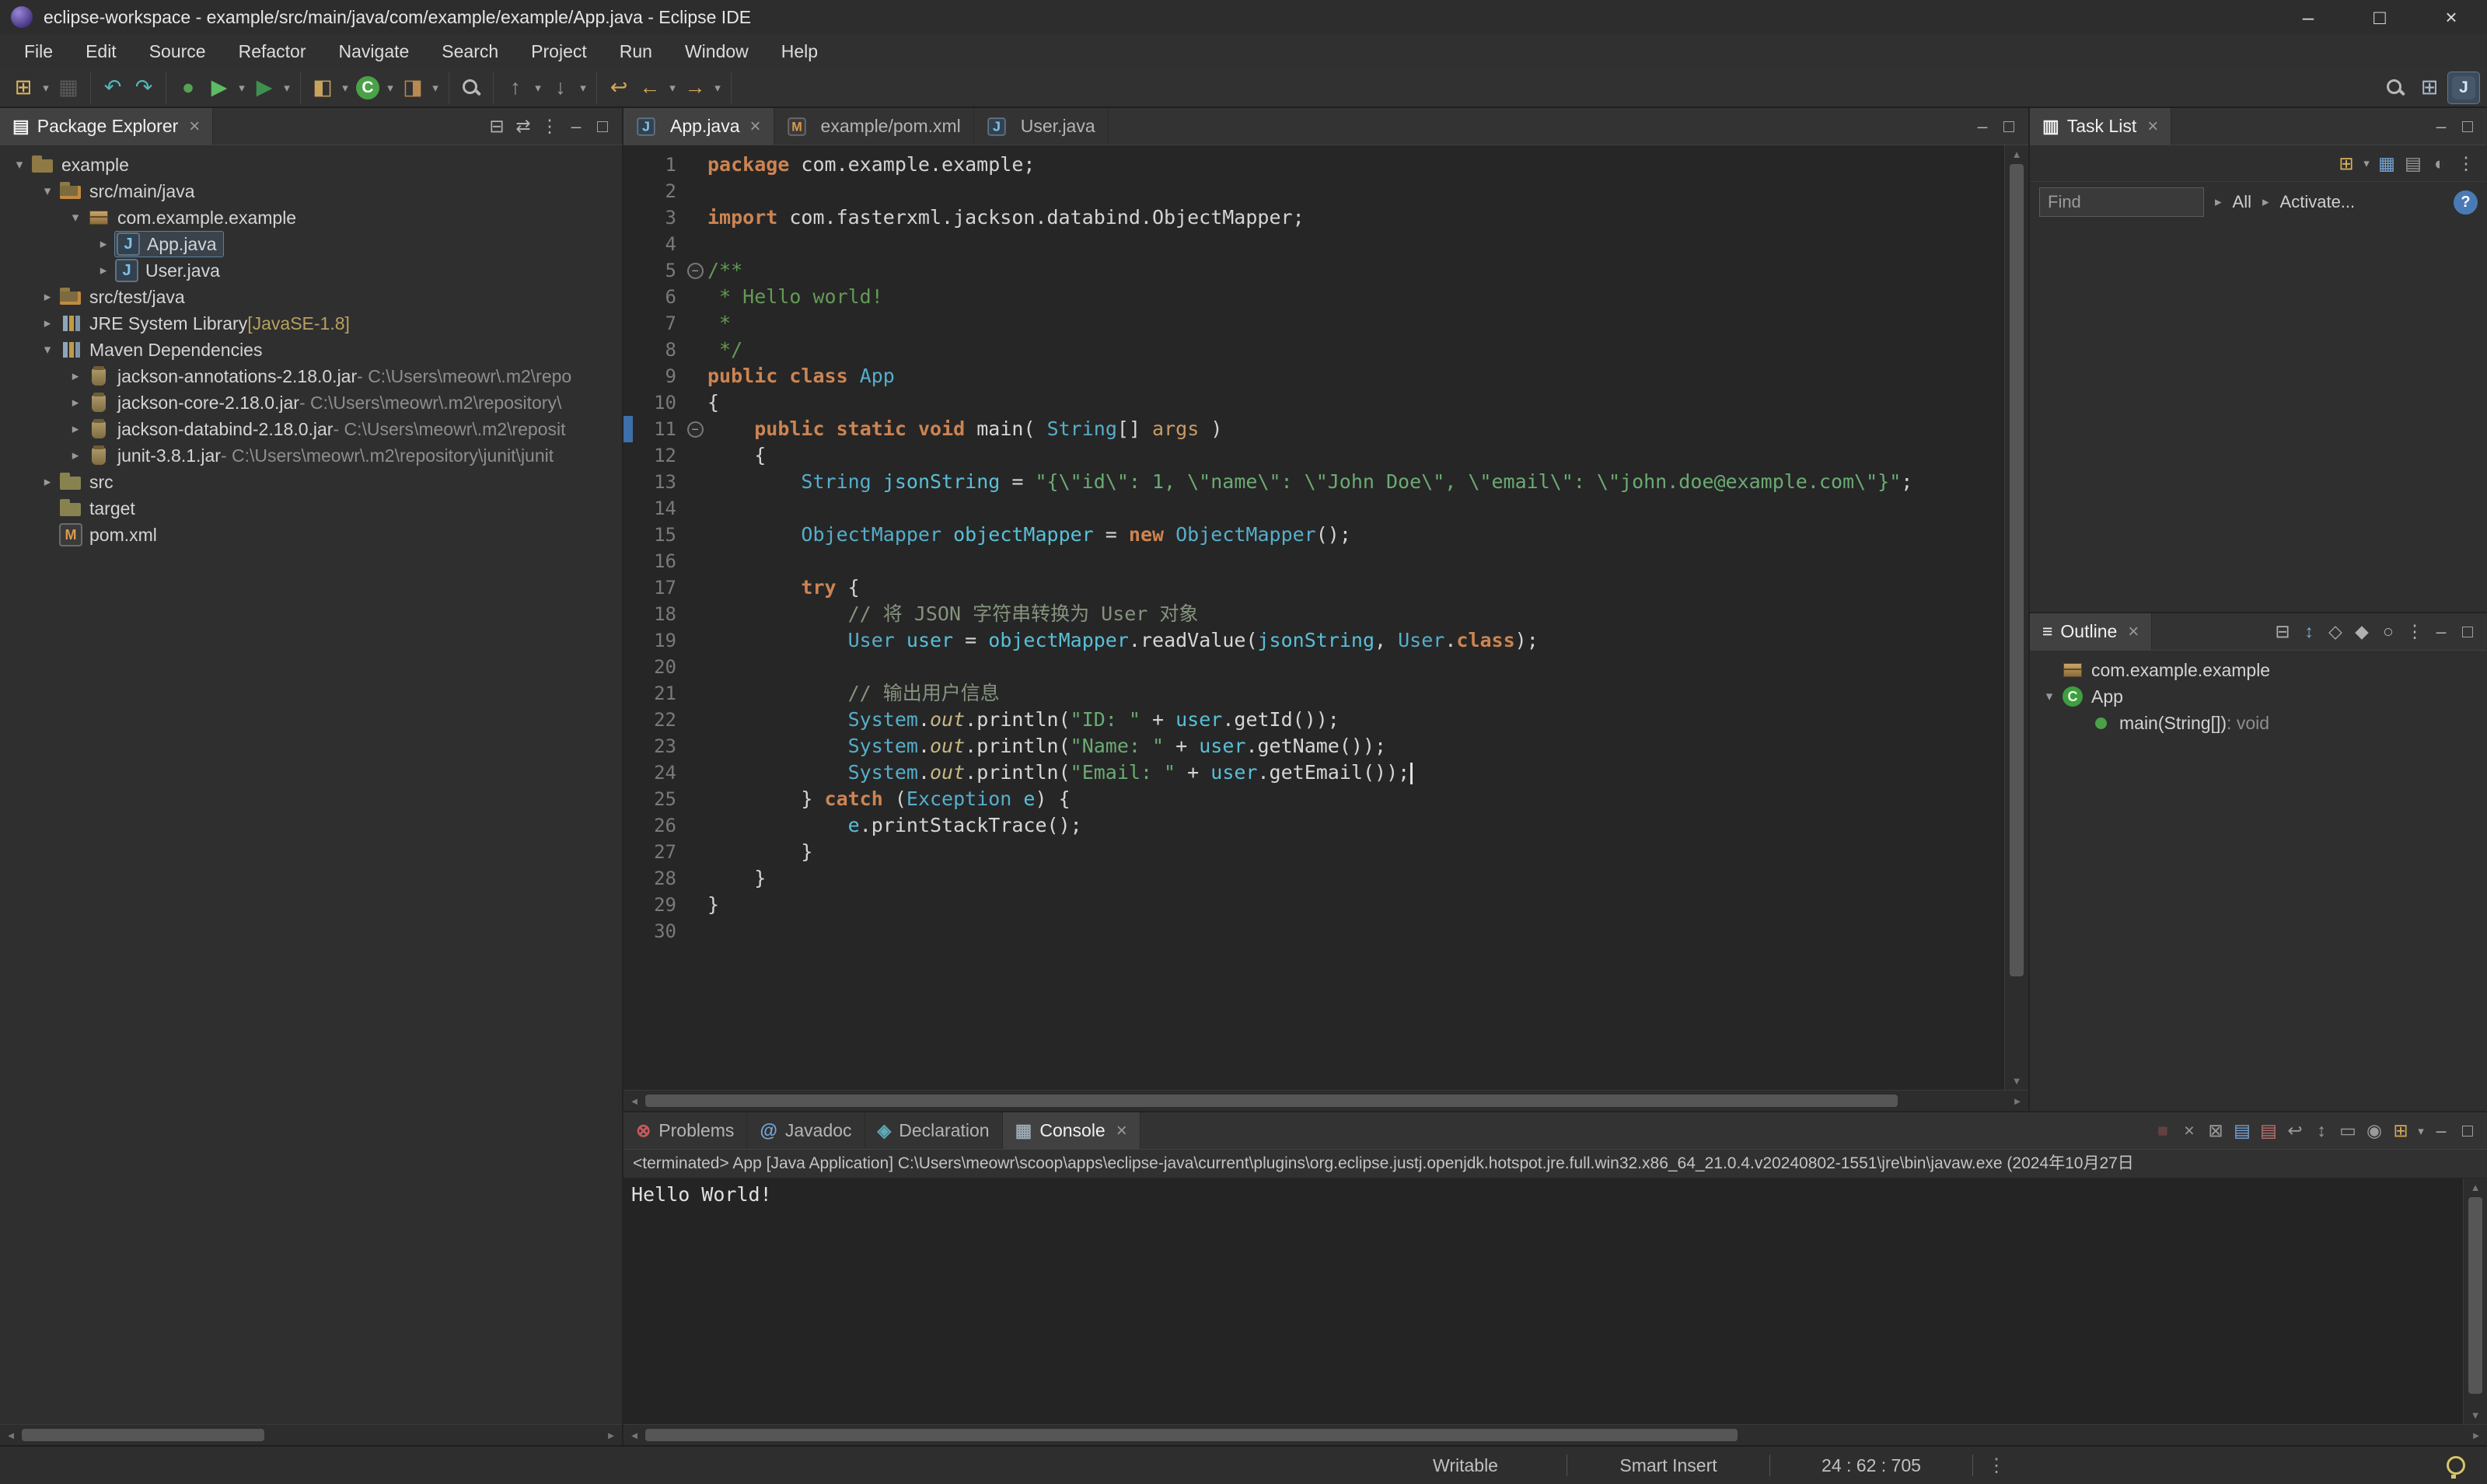 The width and height of the screenshot is (2487, 1484). What do you see at coordinates (695, 87) in the screenshot?
I see `forward-icon: →` at bounding box center [695, 87].